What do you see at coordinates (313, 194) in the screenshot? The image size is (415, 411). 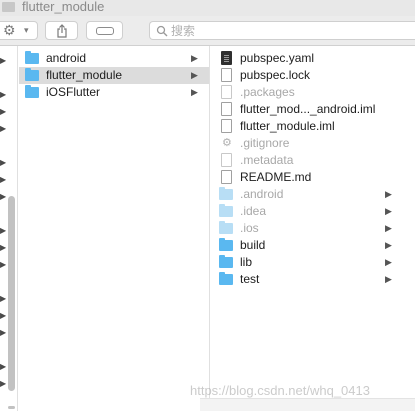 I see `list-item-dot-android: .android ▶` at bounding box center [313, 194].